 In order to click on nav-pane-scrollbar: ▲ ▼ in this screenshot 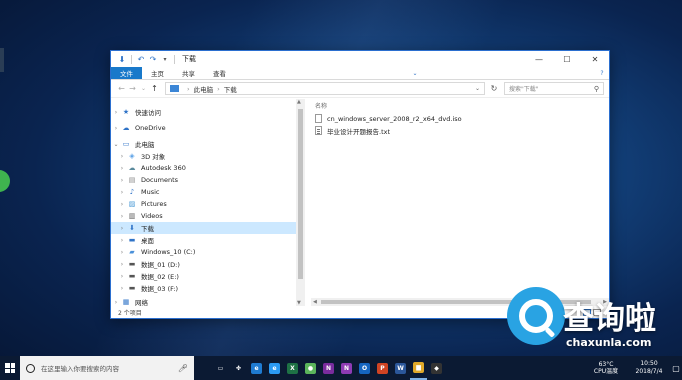, I will do `click(300, 202)`.